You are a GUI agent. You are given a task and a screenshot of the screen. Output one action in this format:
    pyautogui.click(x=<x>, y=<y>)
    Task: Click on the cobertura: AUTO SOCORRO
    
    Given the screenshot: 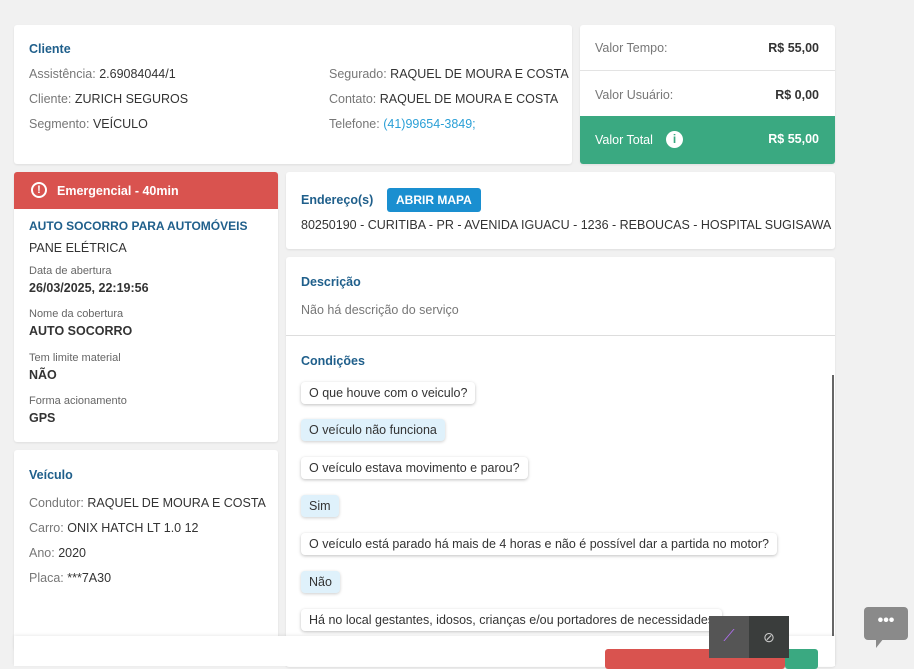 What is the action you would take?
    pyautogui.click(x=81, y=331)
    